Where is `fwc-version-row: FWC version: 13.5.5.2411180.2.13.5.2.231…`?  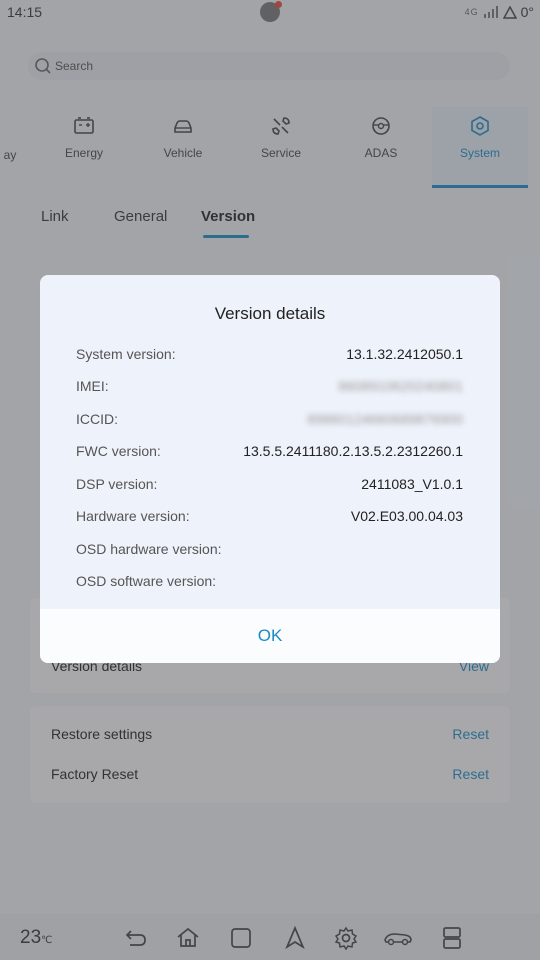
fwc-version-row: FWC version: 13.5.5.2411180.2.13.5.2.231… is located at coordinates (269, 453).